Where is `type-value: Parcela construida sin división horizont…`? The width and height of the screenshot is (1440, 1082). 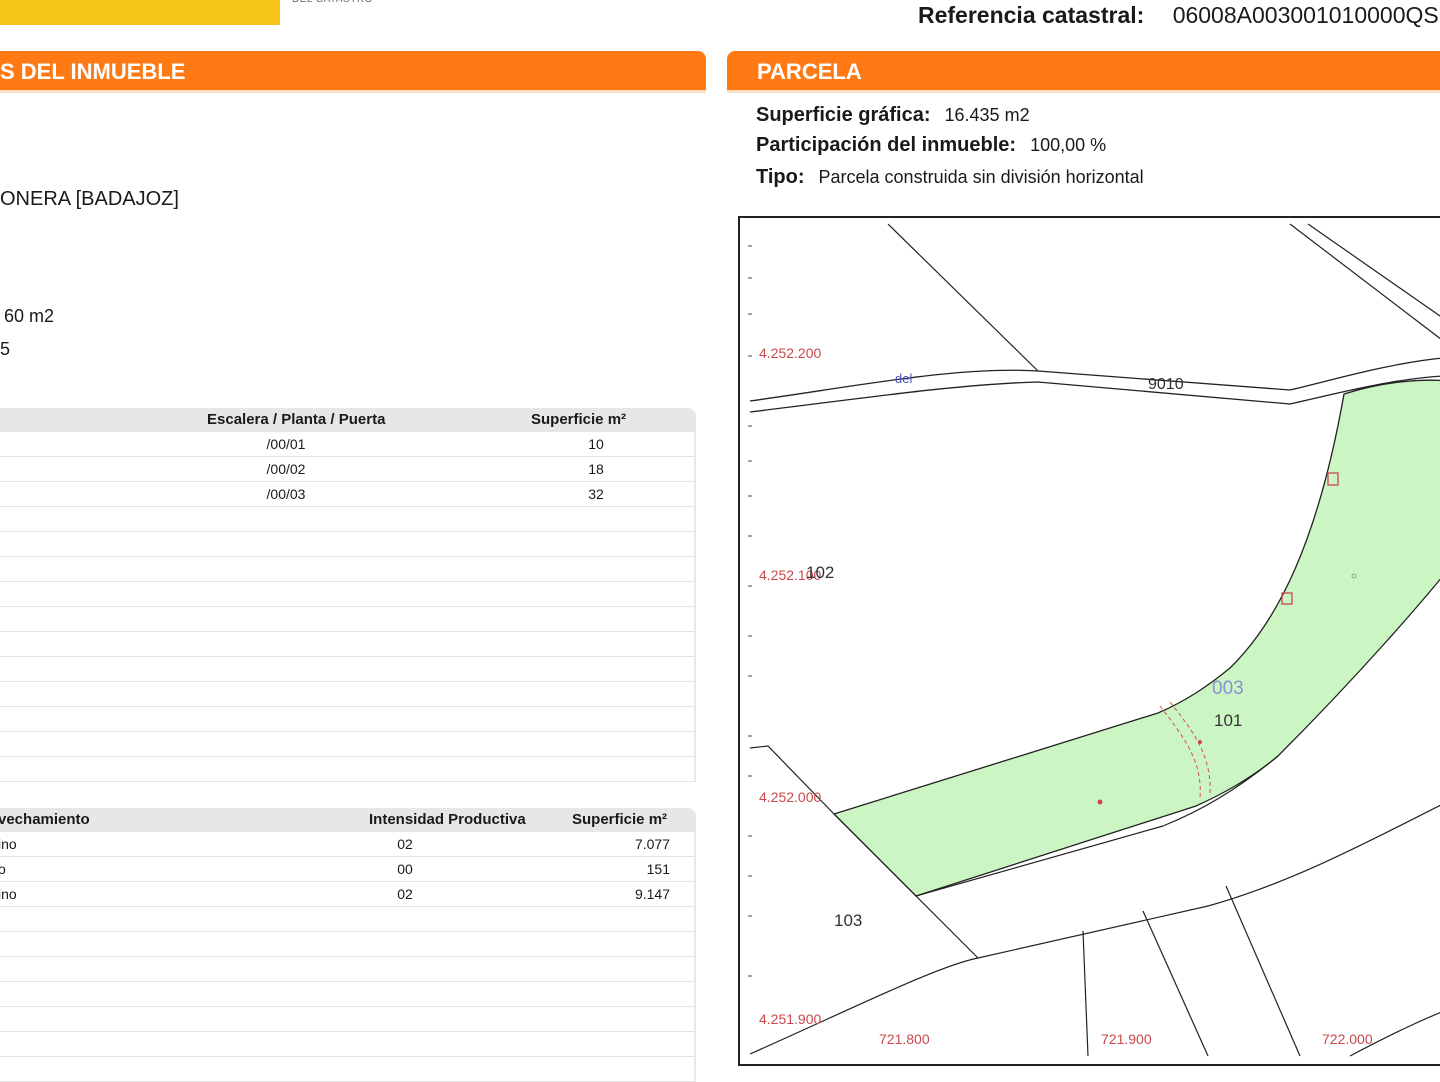
type-value: Parcela construida sin división horizont… is located at coordinates (981, 177).